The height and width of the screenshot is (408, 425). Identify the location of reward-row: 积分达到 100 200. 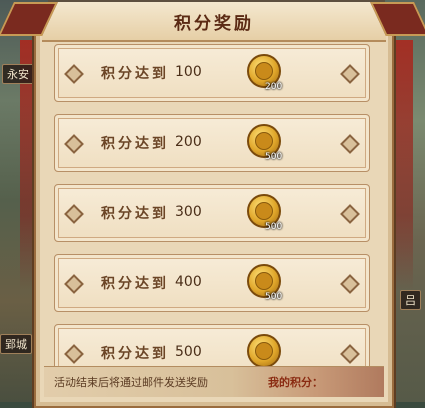
(212, 73).